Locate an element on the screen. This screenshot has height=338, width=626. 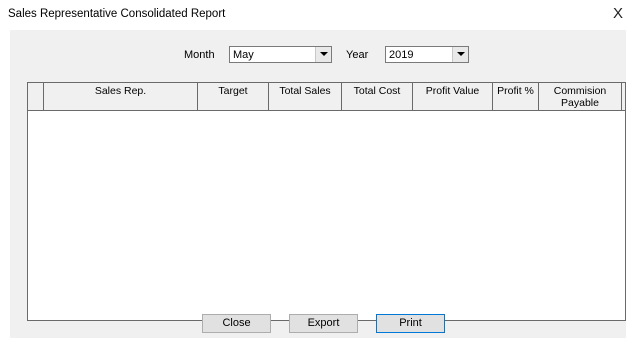
column-header-sales-rep: Sales Rep. is located at coordinates (121, 96).